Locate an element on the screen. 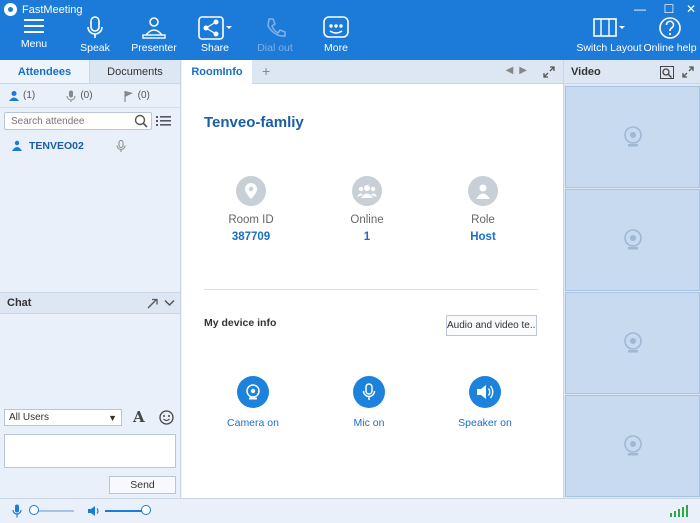  help-icon is located at coordinates (670, 28).